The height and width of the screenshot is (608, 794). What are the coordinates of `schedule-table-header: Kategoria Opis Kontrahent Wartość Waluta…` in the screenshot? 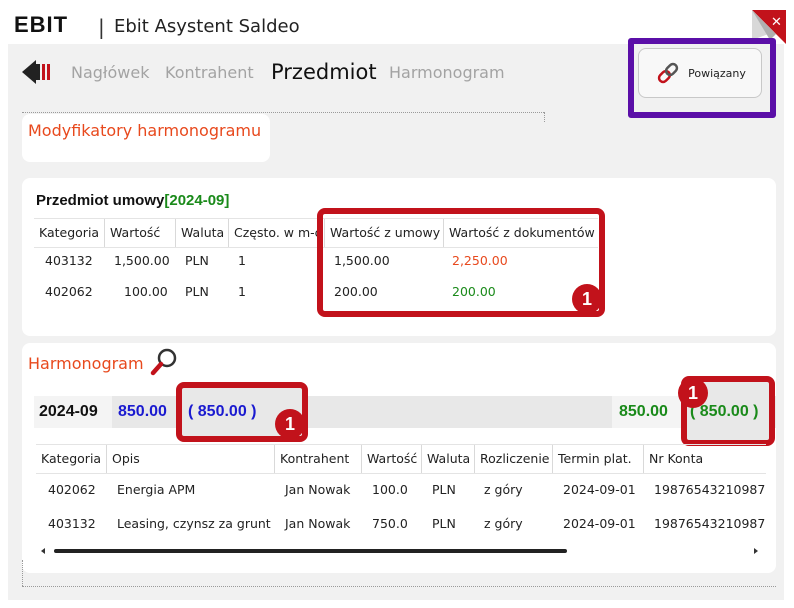 It's located at (401, 459).